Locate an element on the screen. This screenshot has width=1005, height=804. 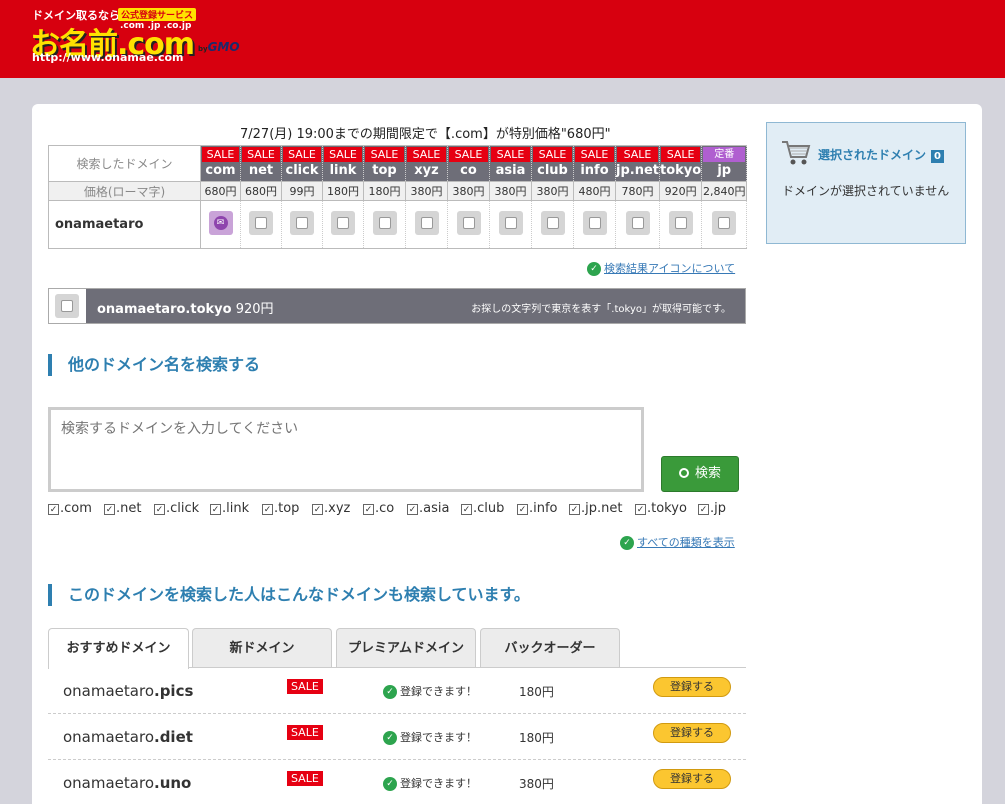
tld-price: 480円 is located at coordinates (594, 191).